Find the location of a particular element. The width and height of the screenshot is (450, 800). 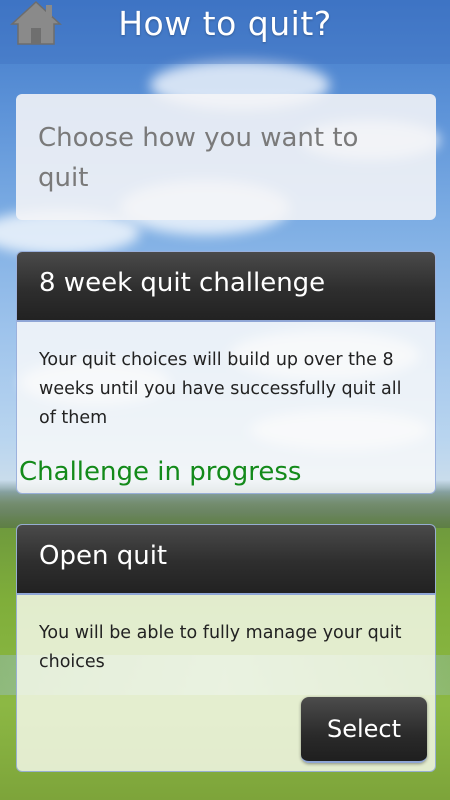

mountains is located at coordinates (225, 508).